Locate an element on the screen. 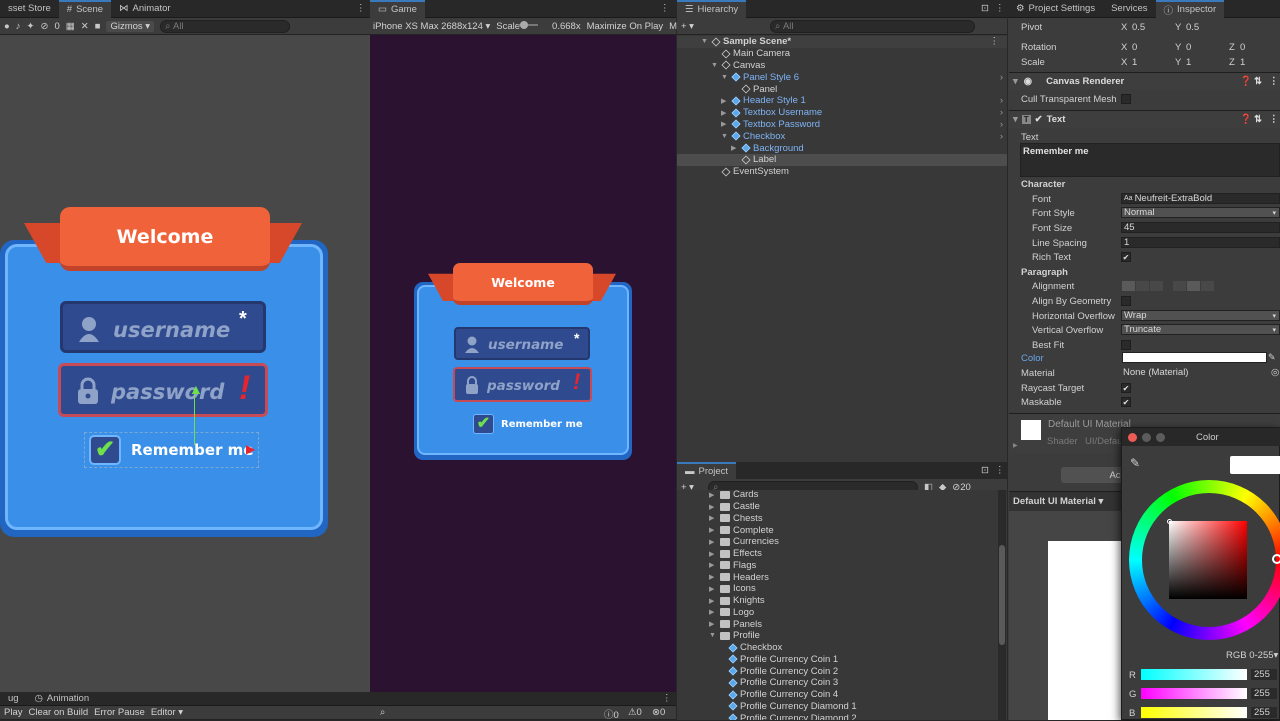 The height and width of the screenshot is (721, 1280). play-label: Play is located at coordinates (13, 712).